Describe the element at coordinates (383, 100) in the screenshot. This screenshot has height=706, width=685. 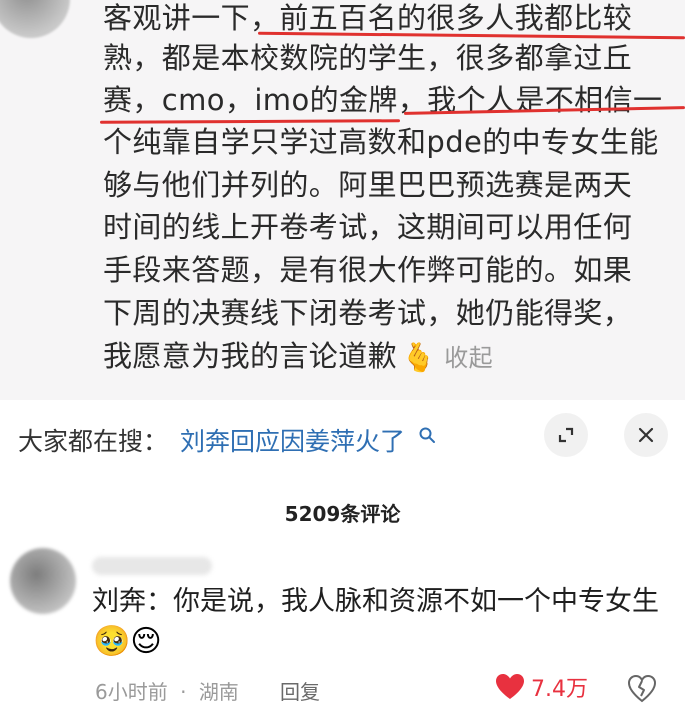
I see `comment-line-3: 赛，cmo，imo的金牌，我个人是不相信一` at that location.